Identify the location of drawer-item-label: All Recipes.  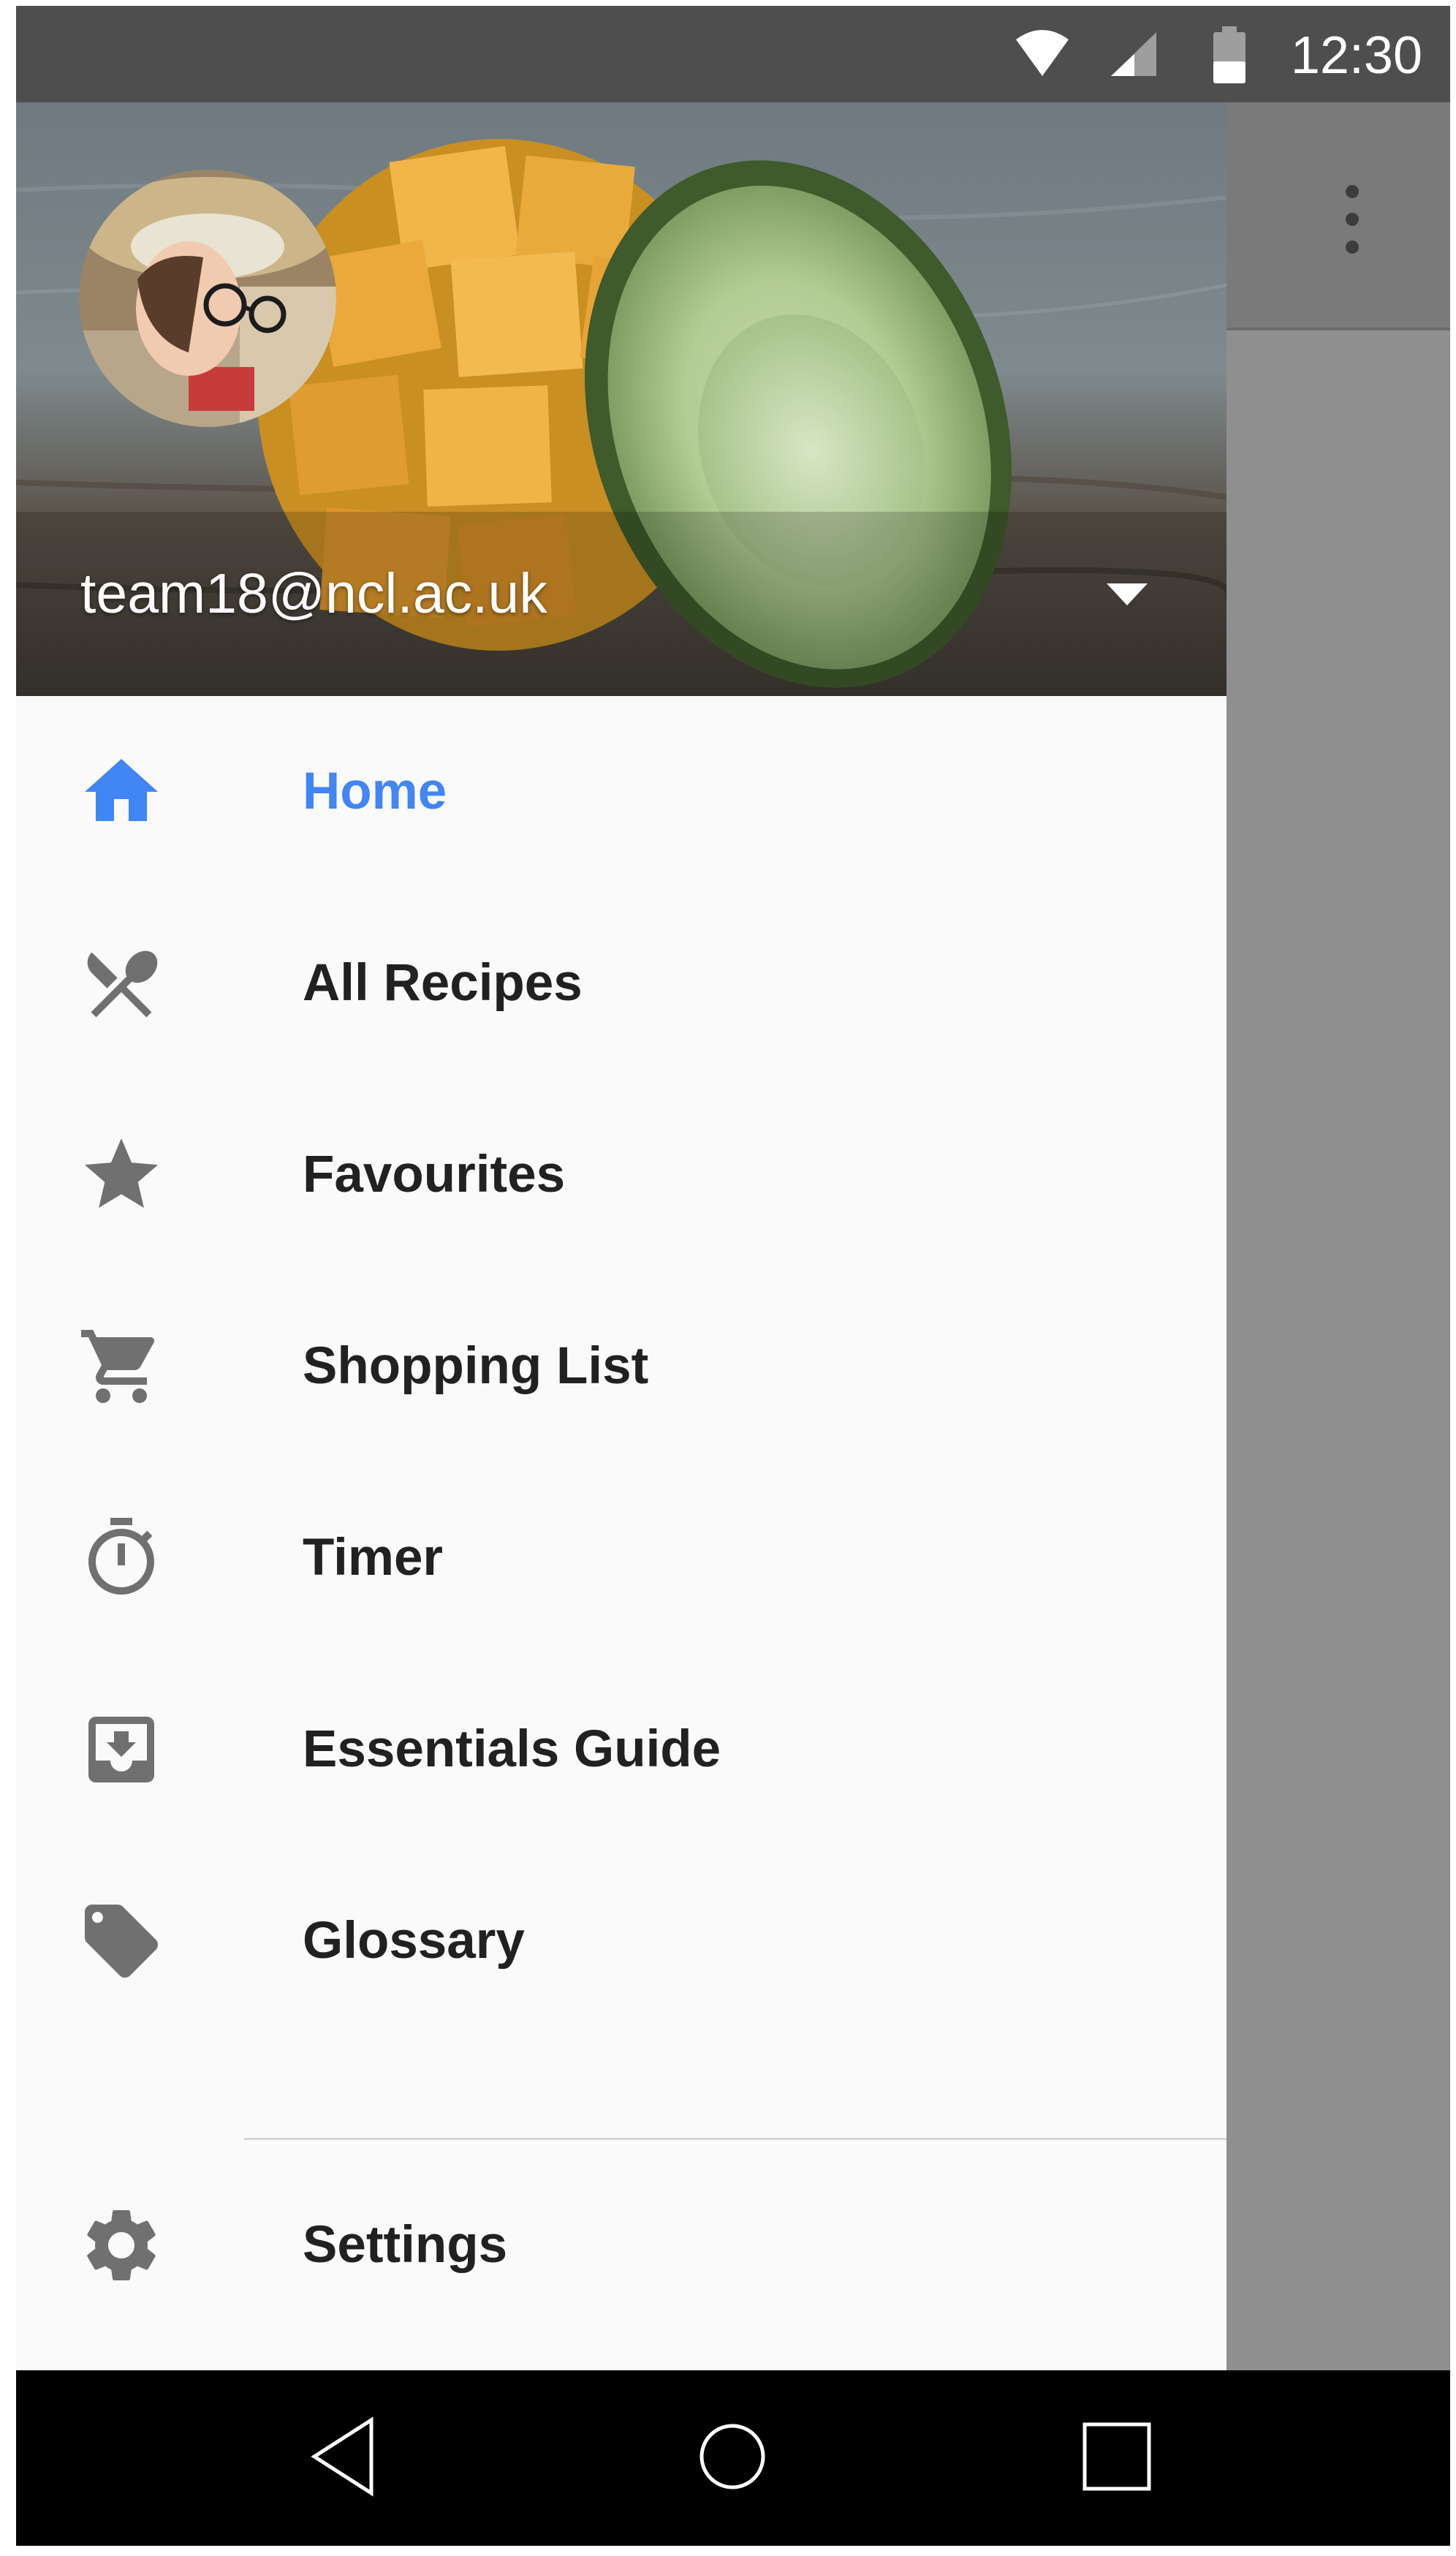
(443, 983).